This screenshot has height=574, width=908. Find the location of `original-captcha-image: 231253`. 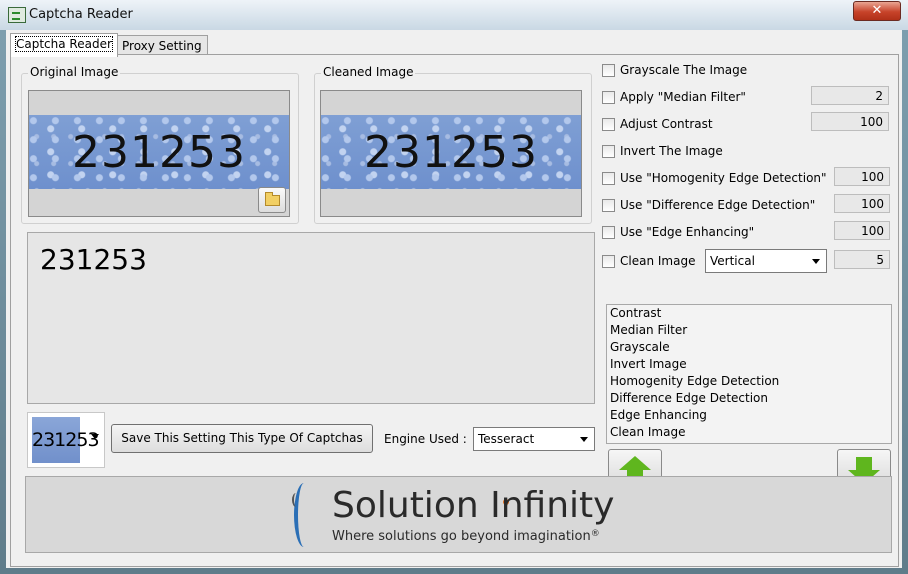

original-captcha-image: 231253 is located at coordinates (159, 152).